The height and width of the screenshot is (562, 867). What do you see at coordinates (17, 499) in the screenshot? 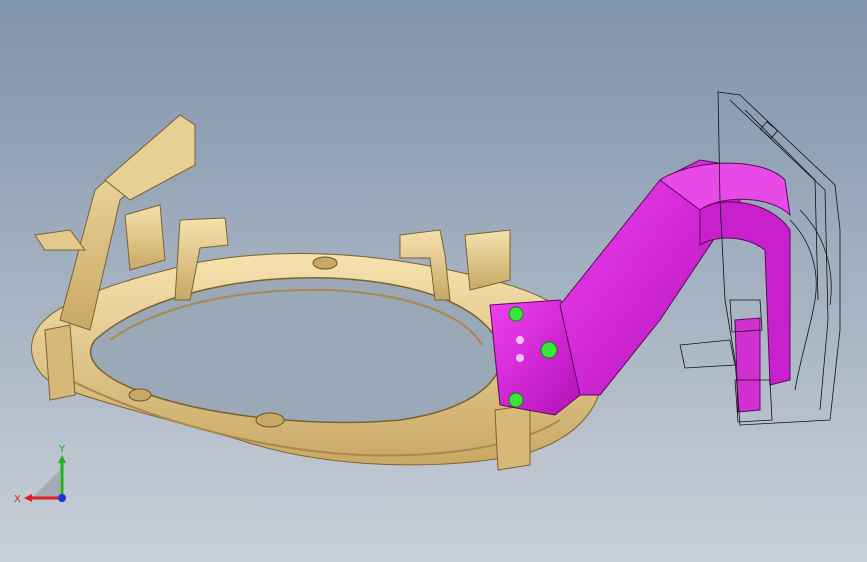
I see `x-axis-label: X` at bounding box center [17, 499].